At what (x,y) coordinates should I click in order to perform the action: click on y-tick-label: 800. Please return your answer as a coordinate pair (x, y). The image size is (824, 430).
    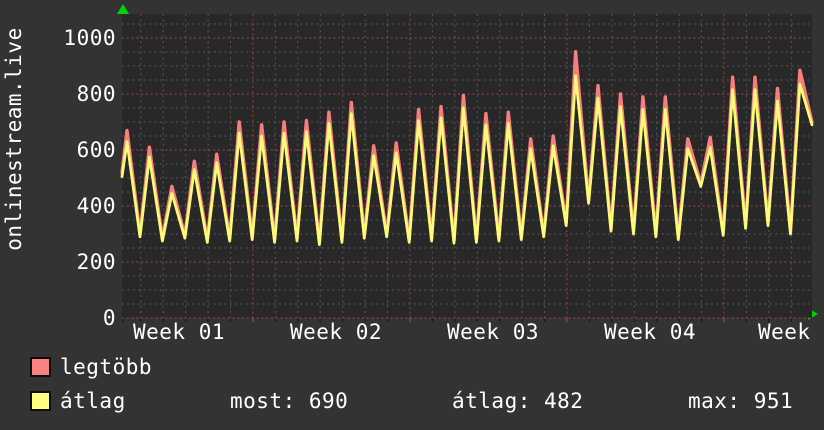
    Looking at the image, I should click on (96, 94).